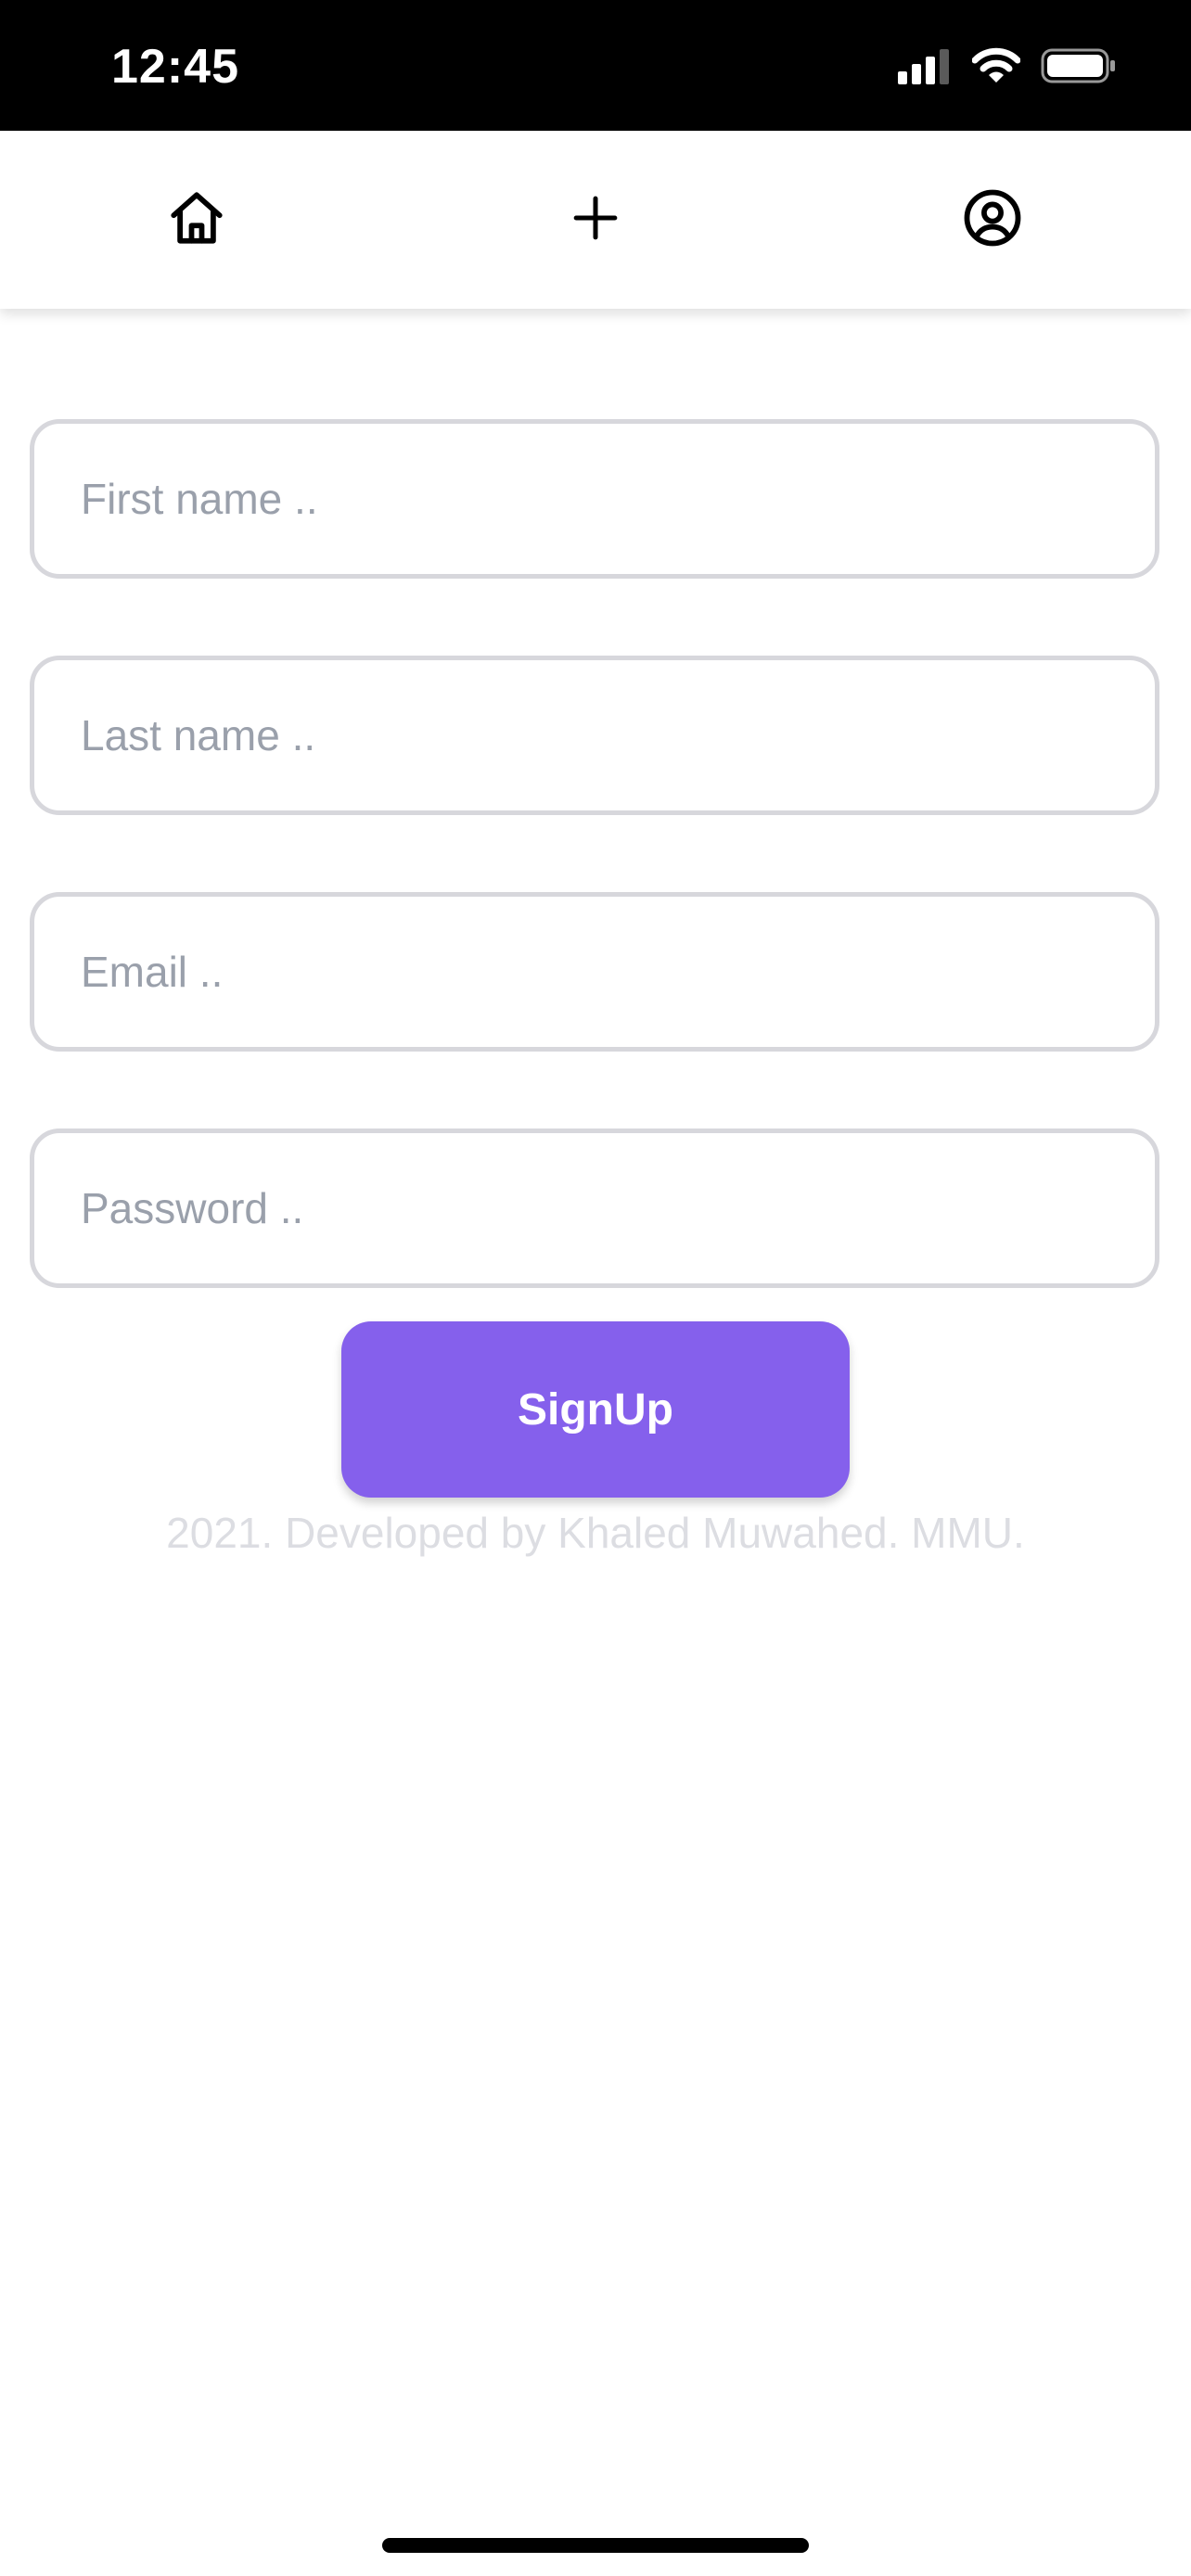  I want to click on status-icons, so click(1007, 68).